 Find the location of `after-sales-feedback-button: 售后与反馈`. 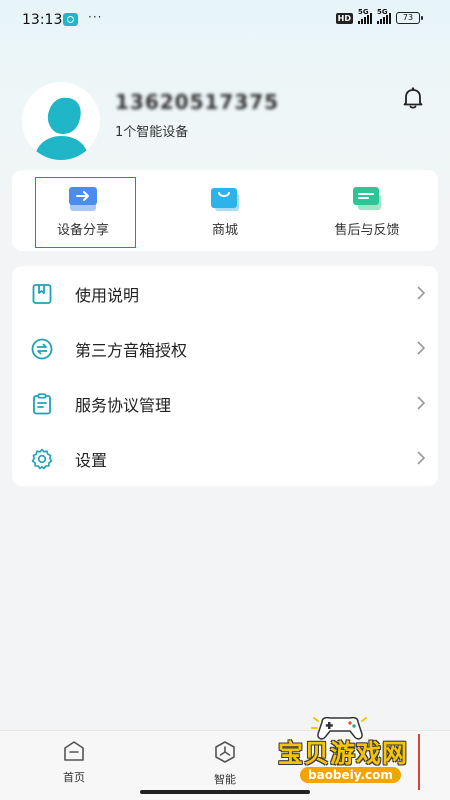

after-sales-feedback-button: 售后与反馈 is located at coordinates (367, 210).